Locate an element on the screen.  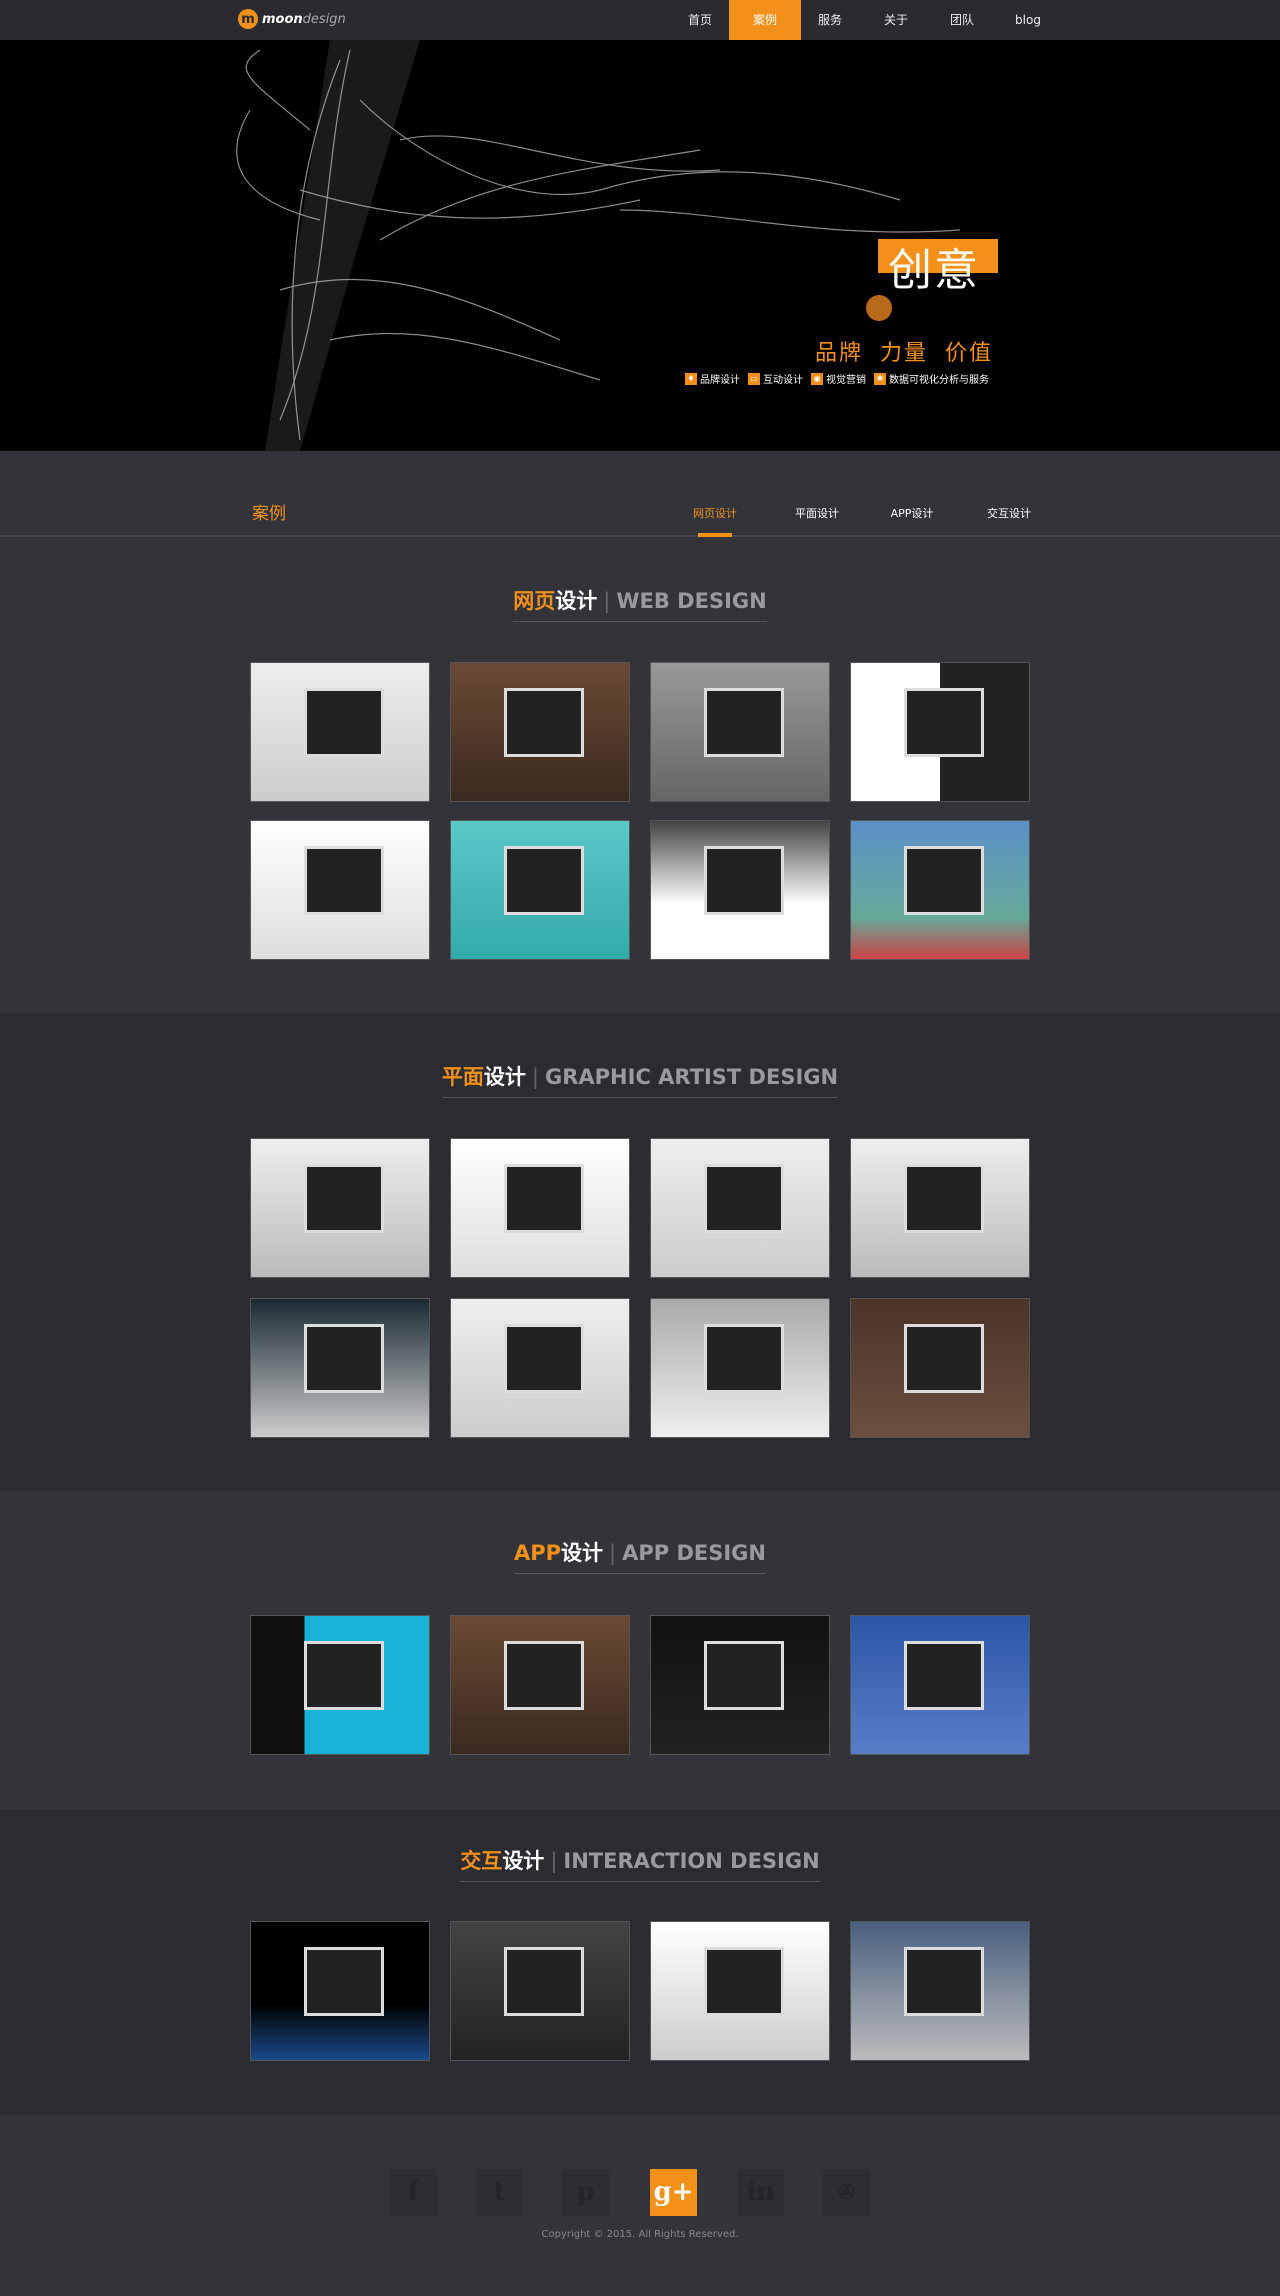
nav-home: 首页 is located at coordinates (700, 20).